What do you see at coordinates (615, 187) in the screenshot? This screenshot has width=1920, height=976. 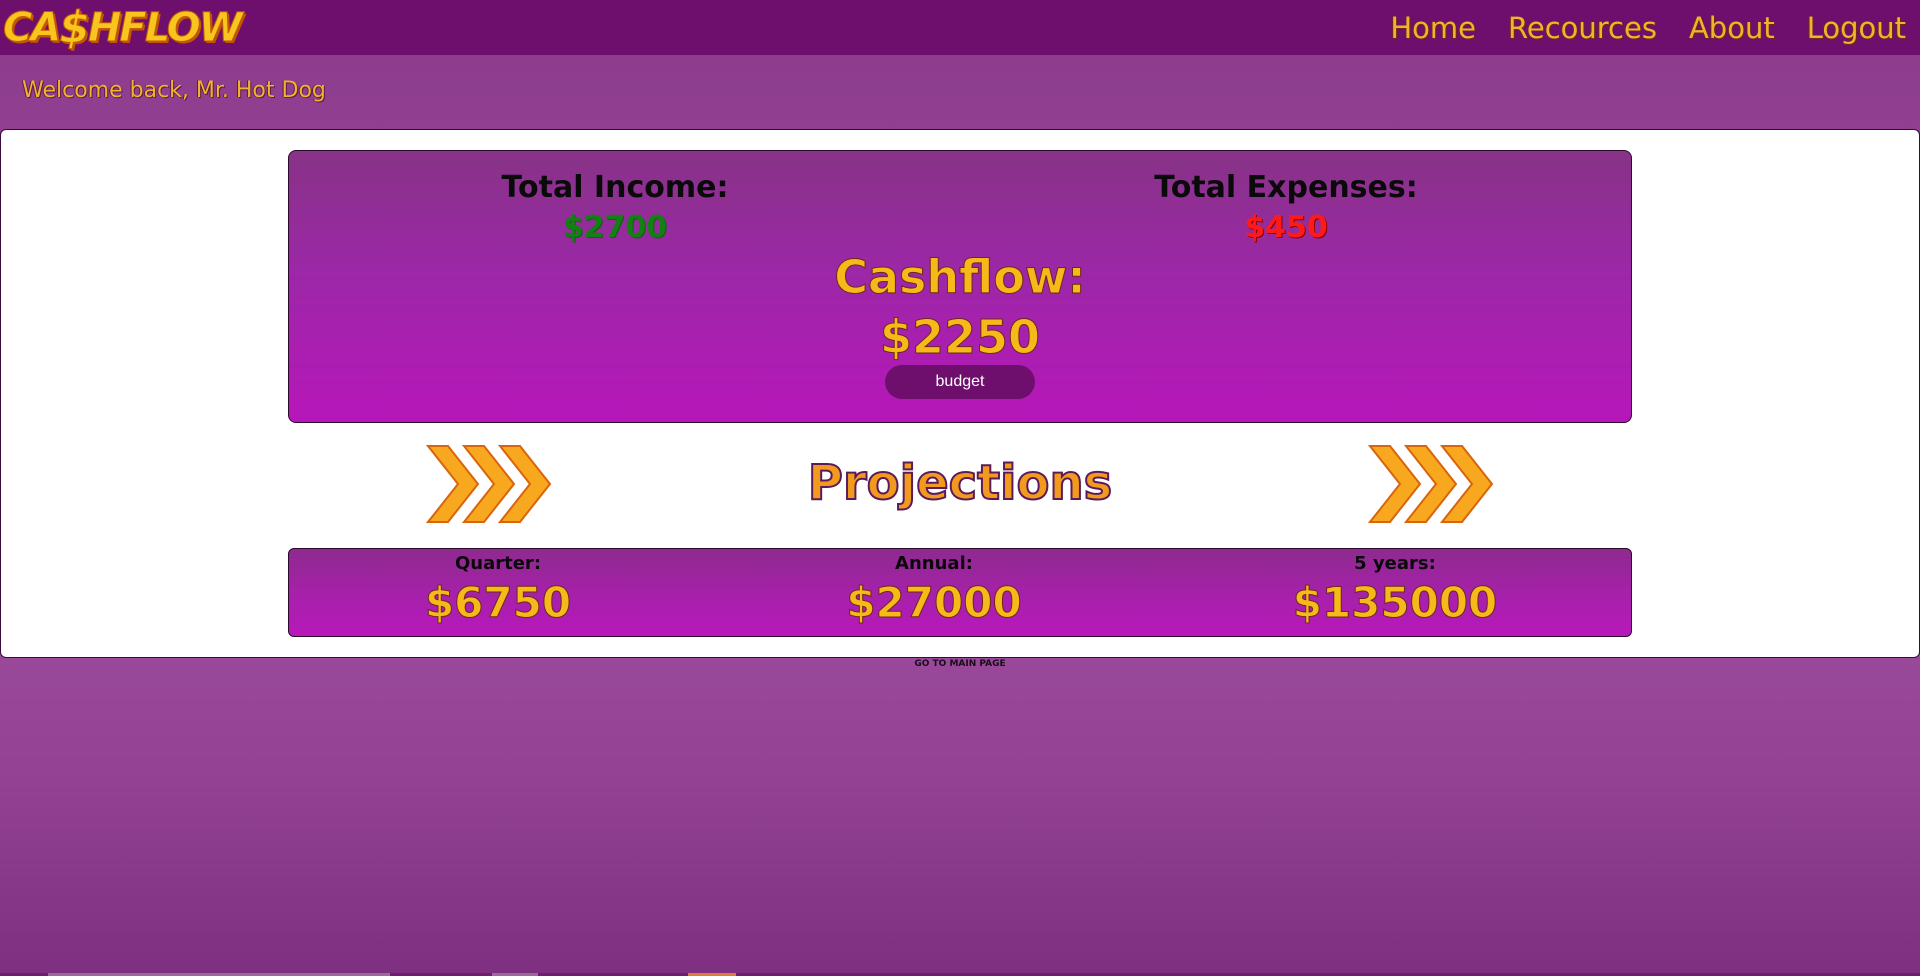 I see `total-income-label: Total Income:` at bounding box center [615, 187].